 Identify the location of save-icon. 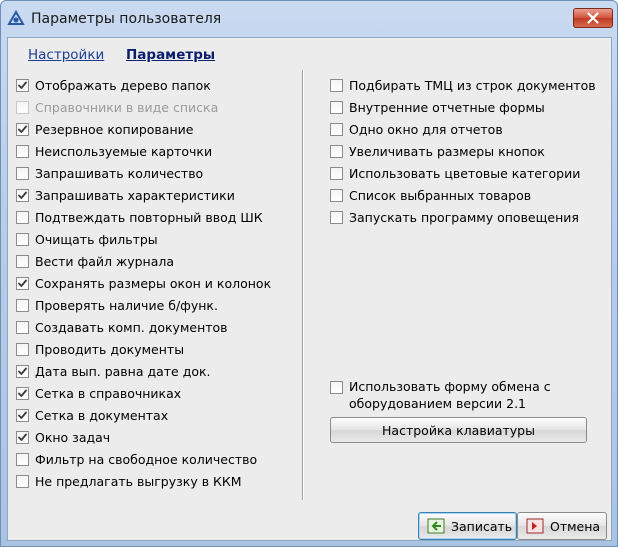
(436, 526).